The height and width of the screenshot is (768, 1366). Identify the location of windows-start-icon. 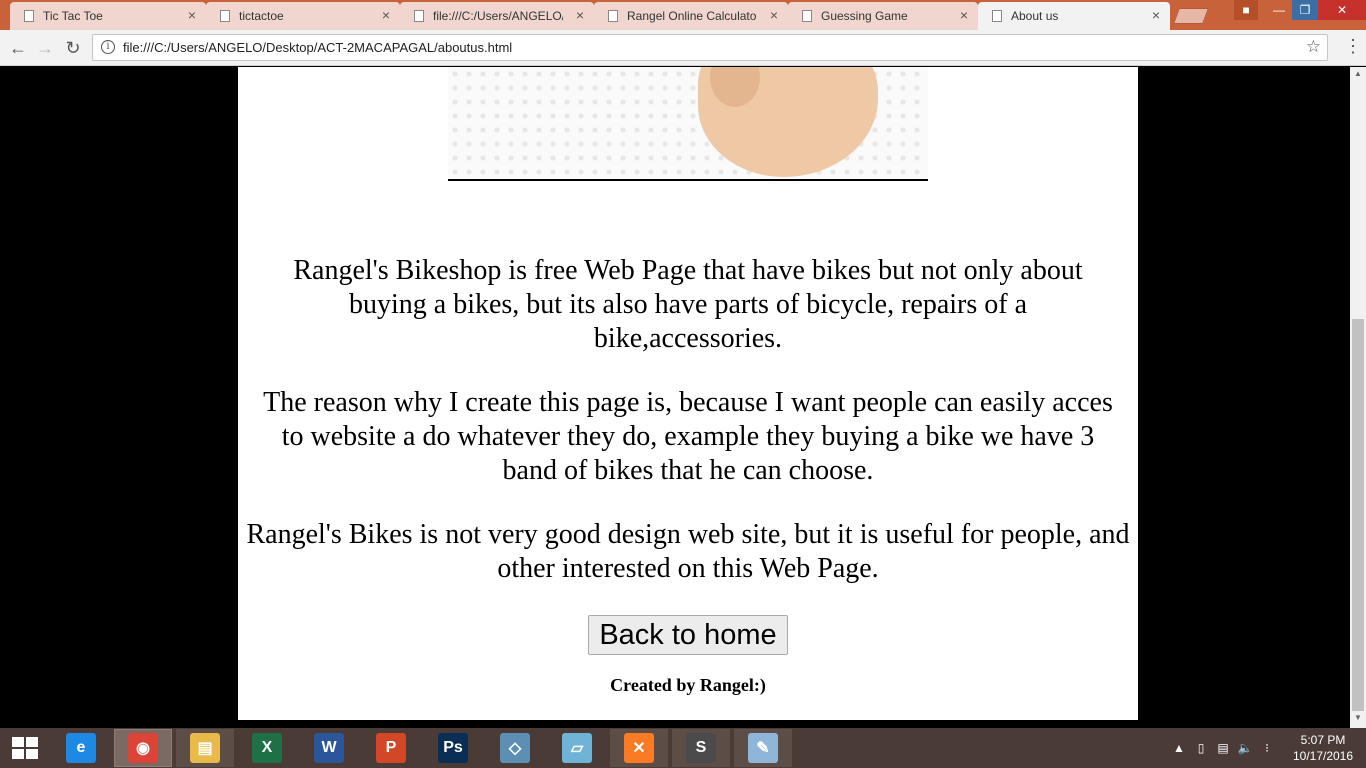
(25, 748).